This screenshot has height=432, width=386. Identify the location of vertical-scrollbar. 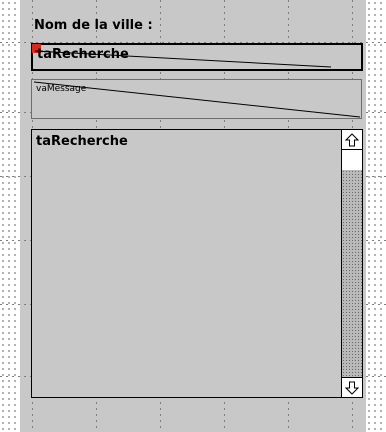
(351, 263).